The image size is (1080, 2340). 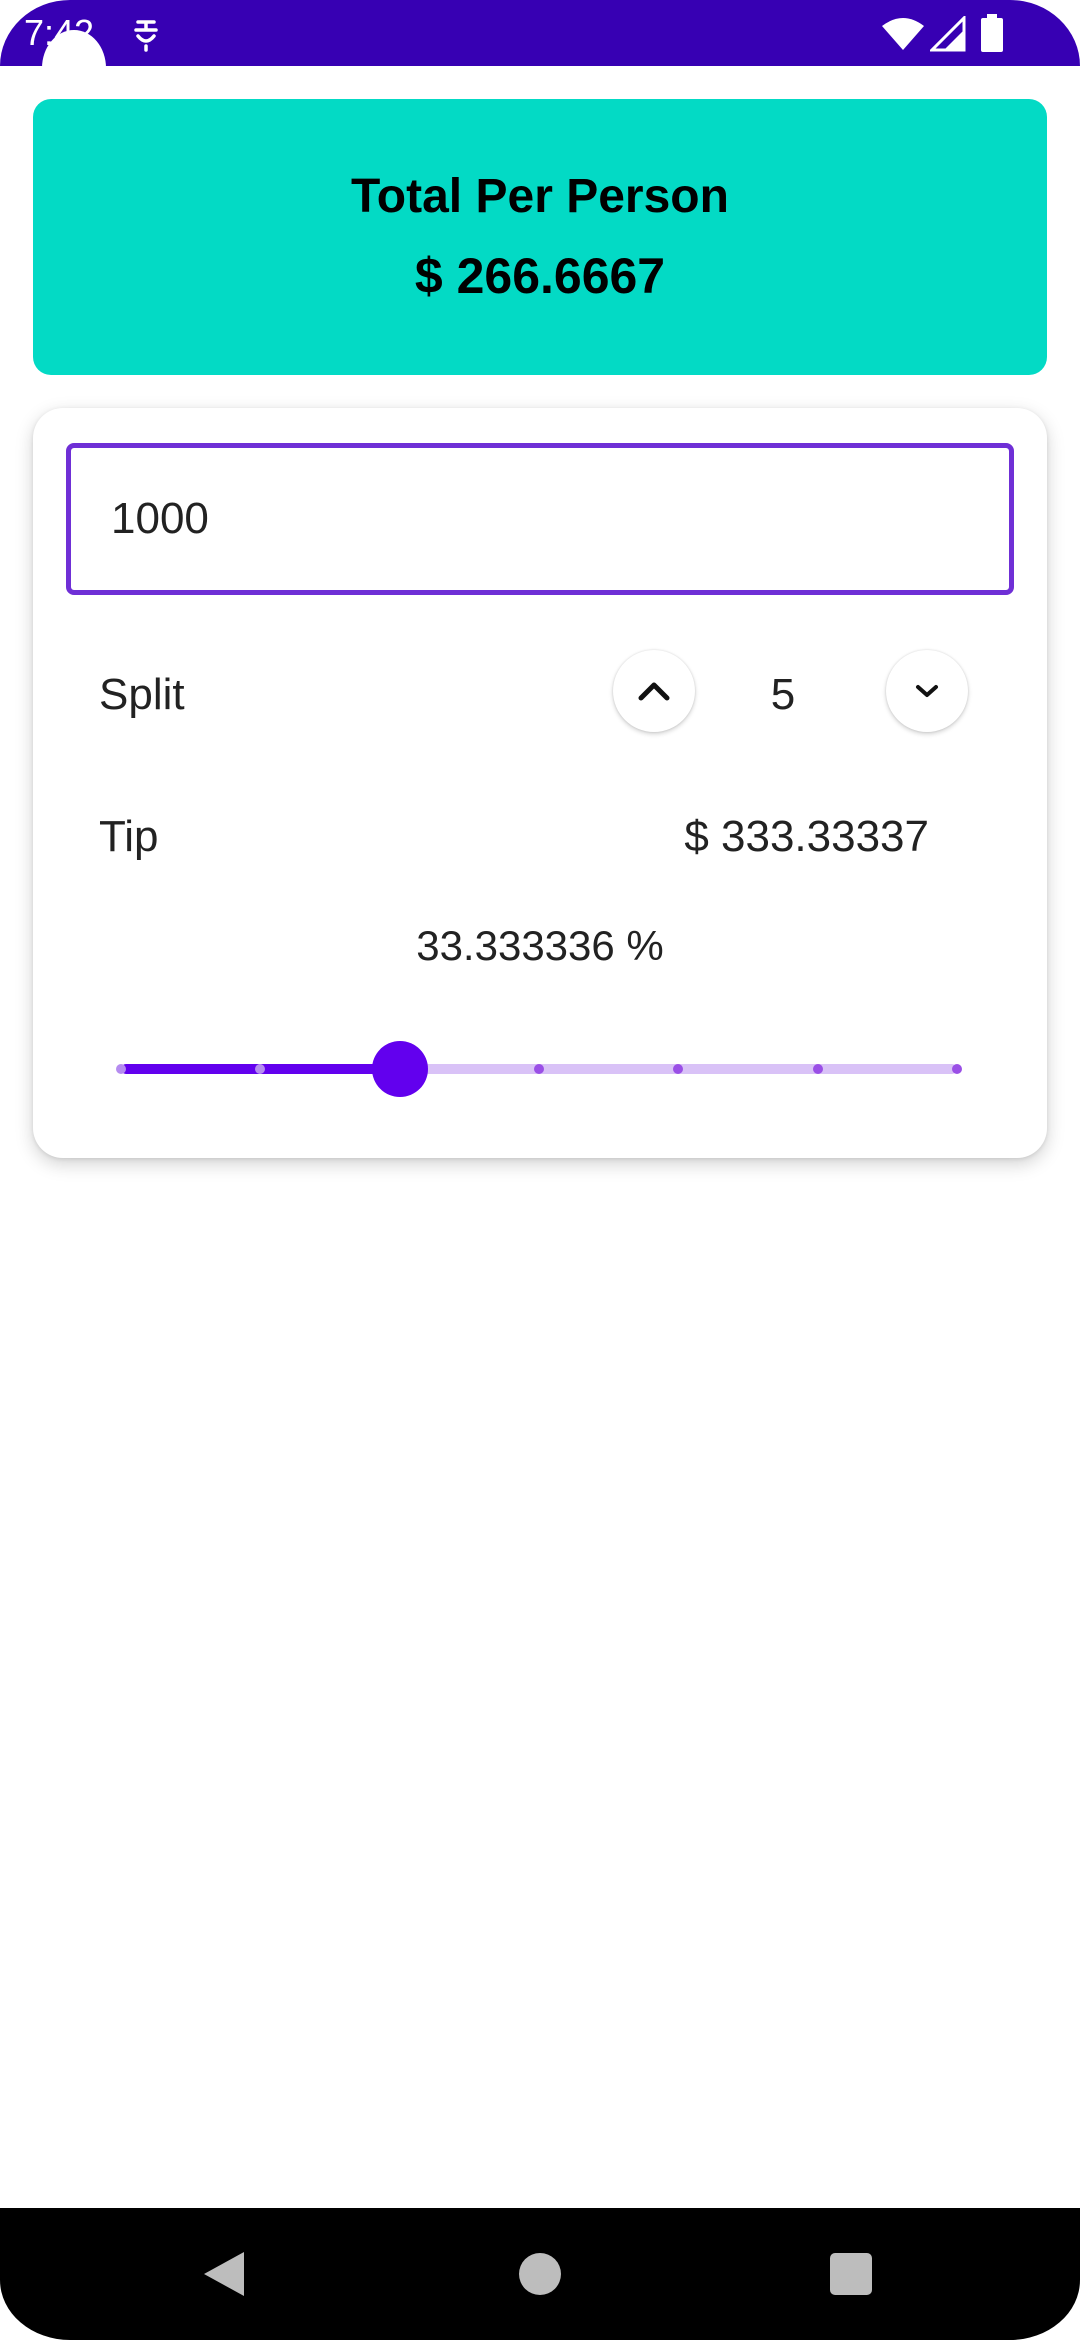 I want to click on home-icon, so click(x=540, y=2274).